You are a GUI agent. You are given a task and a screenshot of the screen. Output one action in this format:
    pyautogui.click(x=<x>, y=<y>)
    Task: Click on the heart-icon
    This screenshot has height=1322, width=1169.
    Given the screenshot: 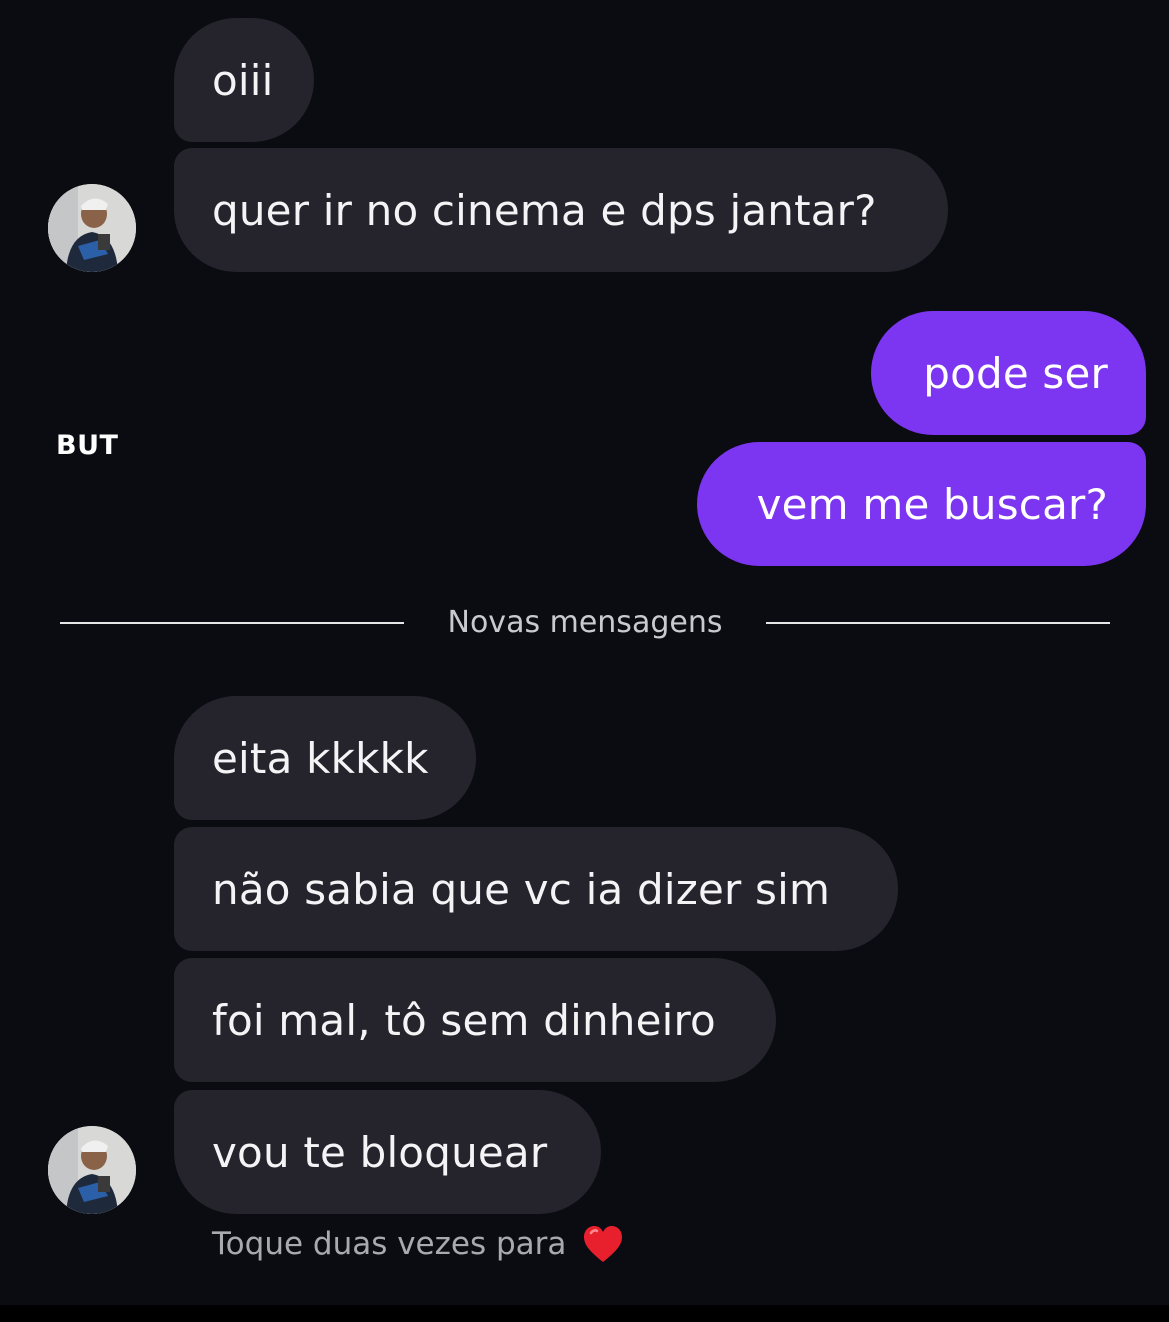 What is the action you would take?
    pyautogui.click(x=603, y=1244)
    